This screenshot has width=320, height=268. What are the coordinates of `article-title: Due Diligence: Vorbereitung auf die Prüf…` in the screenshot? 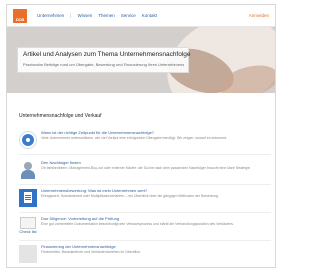 It's located at (155, 218).